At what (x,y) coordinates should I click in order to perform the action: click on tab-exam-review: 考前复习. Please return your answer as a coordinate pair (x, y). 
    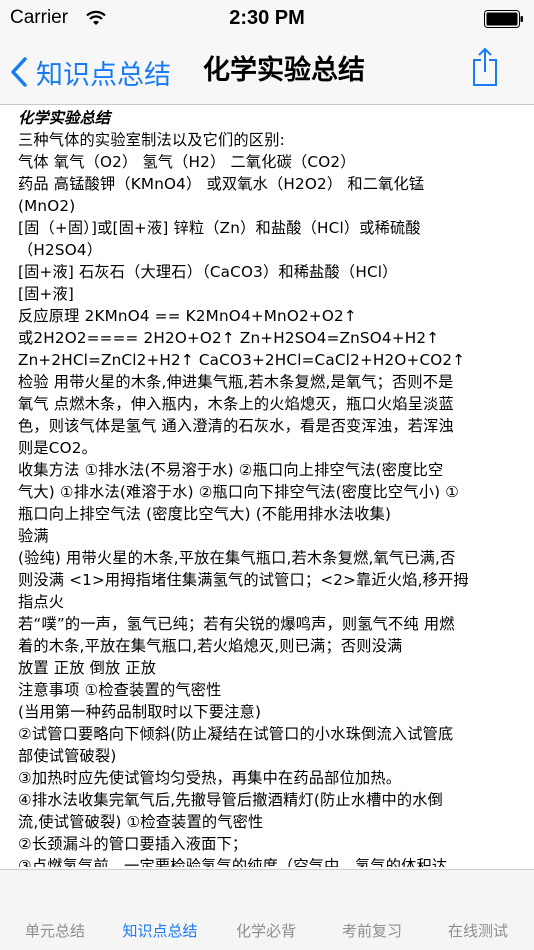
    Looking at the image, I should click on (372, 935).